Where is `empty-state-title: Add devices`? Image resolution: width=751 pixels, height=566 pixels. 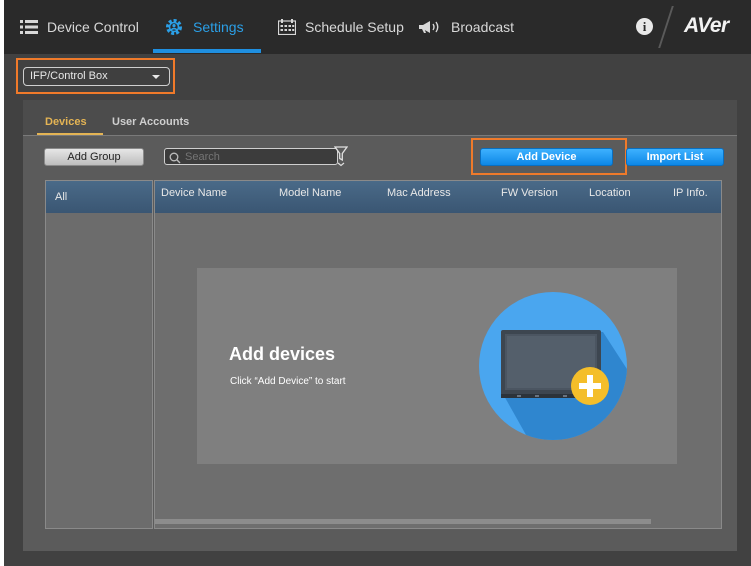
empty-state-title: Add devices is located at coordinates (282, 354).